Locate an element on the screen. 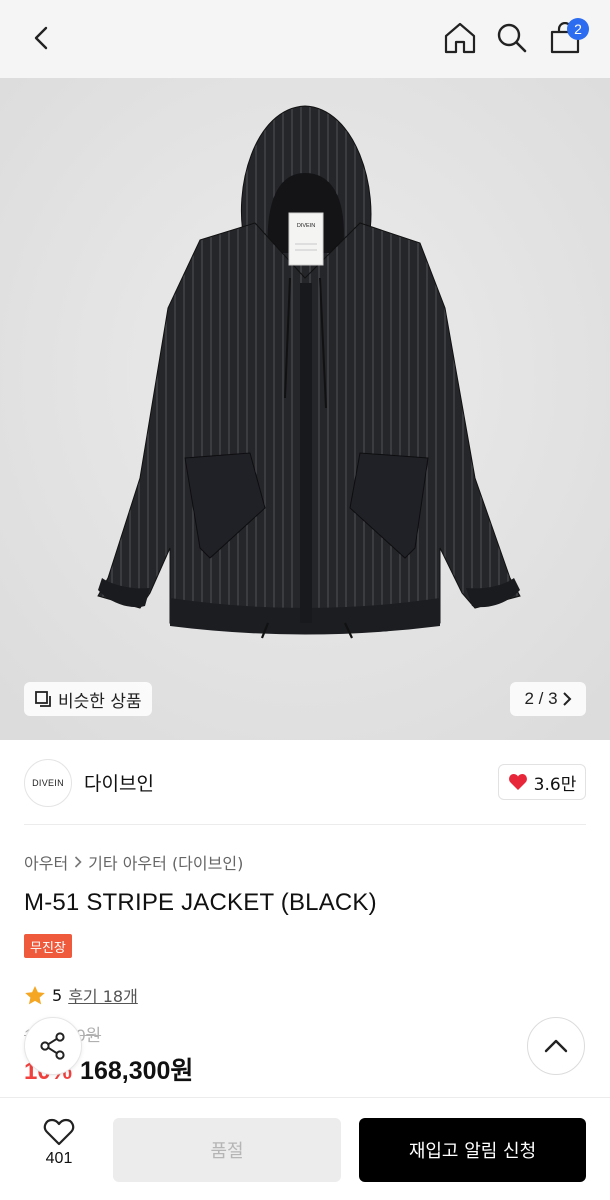  similar-products-button: 비슷한 상품 is located at coordinates (88, 699).